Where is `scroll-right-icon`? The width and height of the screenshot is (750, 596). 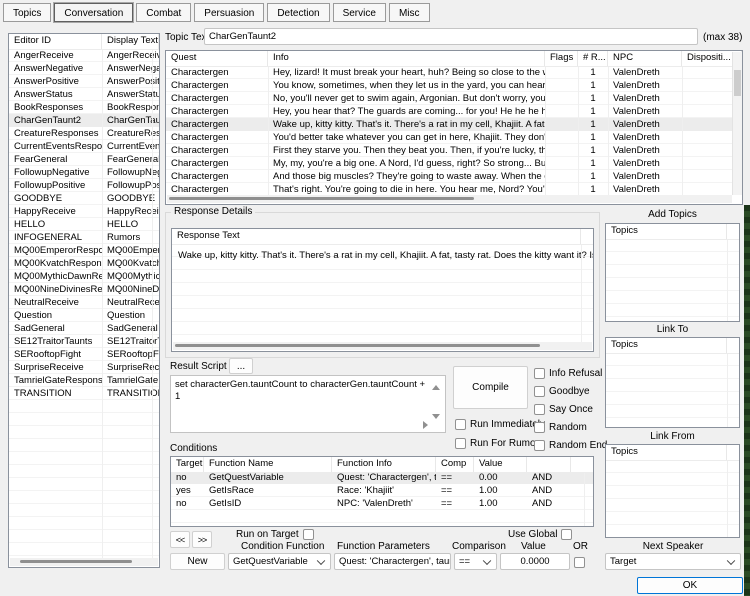 scroll-right-icon is located at coordinates (425, 425).